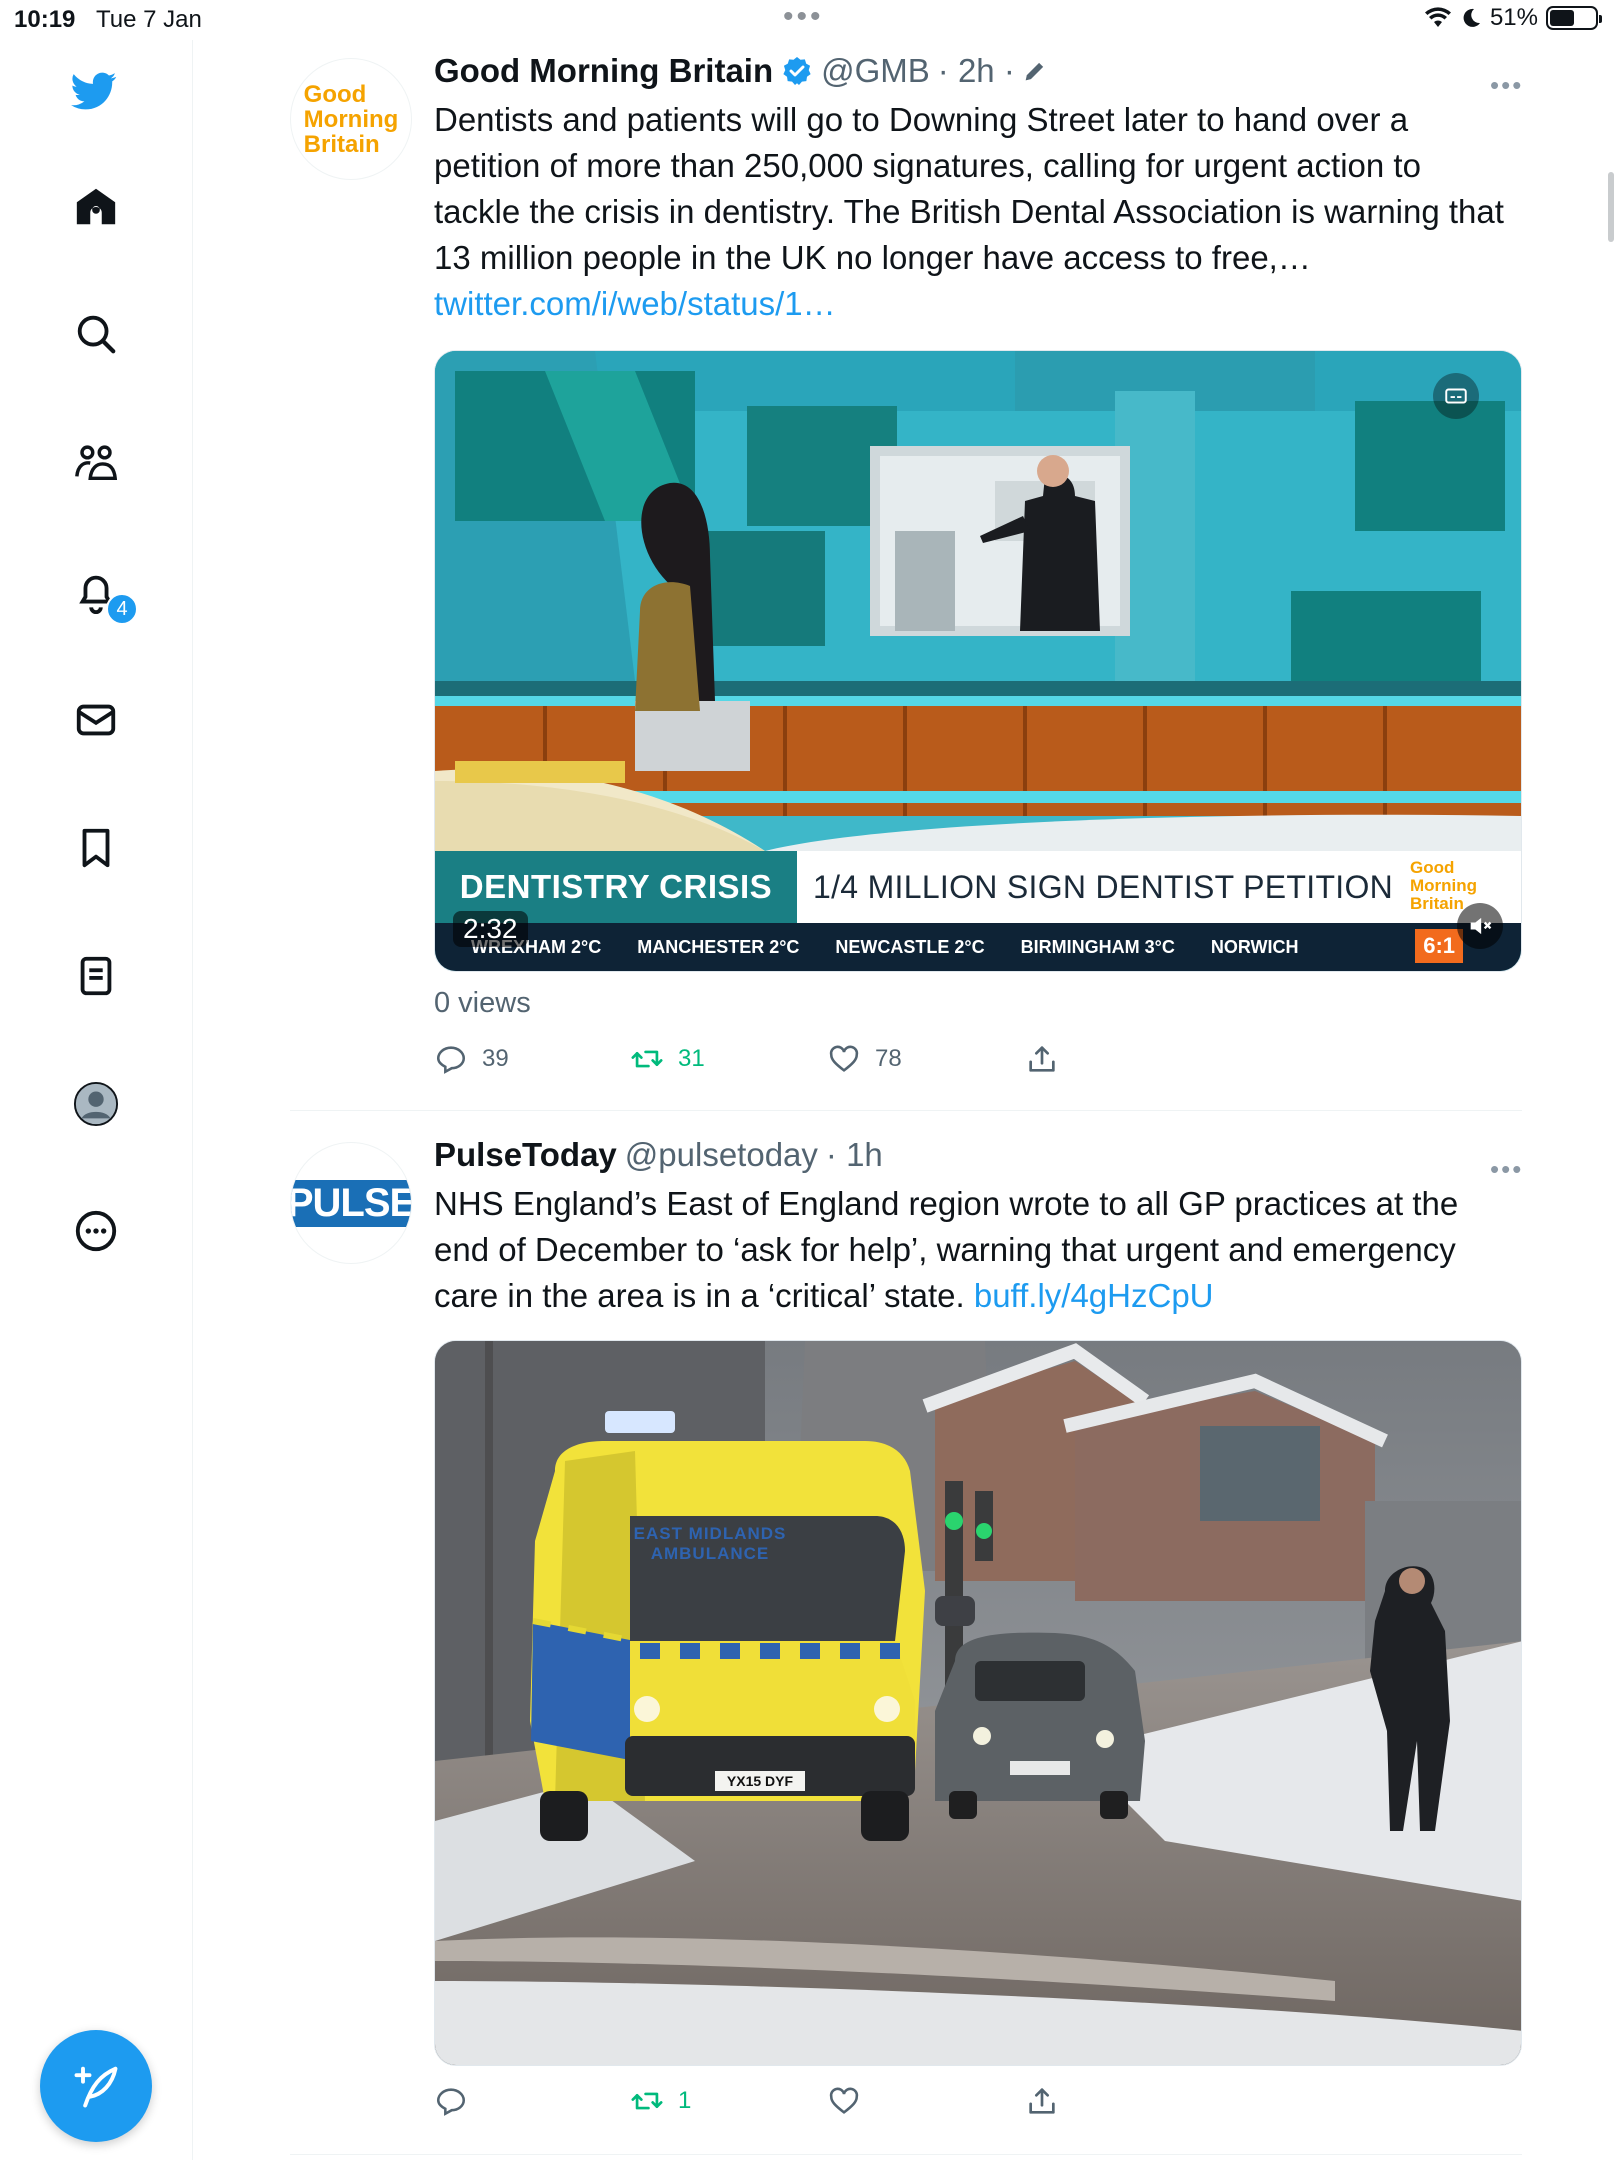 The image size is (1620, 2160). Describe the element at coordinates (1444, 885) in the screenshot. I see `strap-logo: Good Morning Britain` at that location.